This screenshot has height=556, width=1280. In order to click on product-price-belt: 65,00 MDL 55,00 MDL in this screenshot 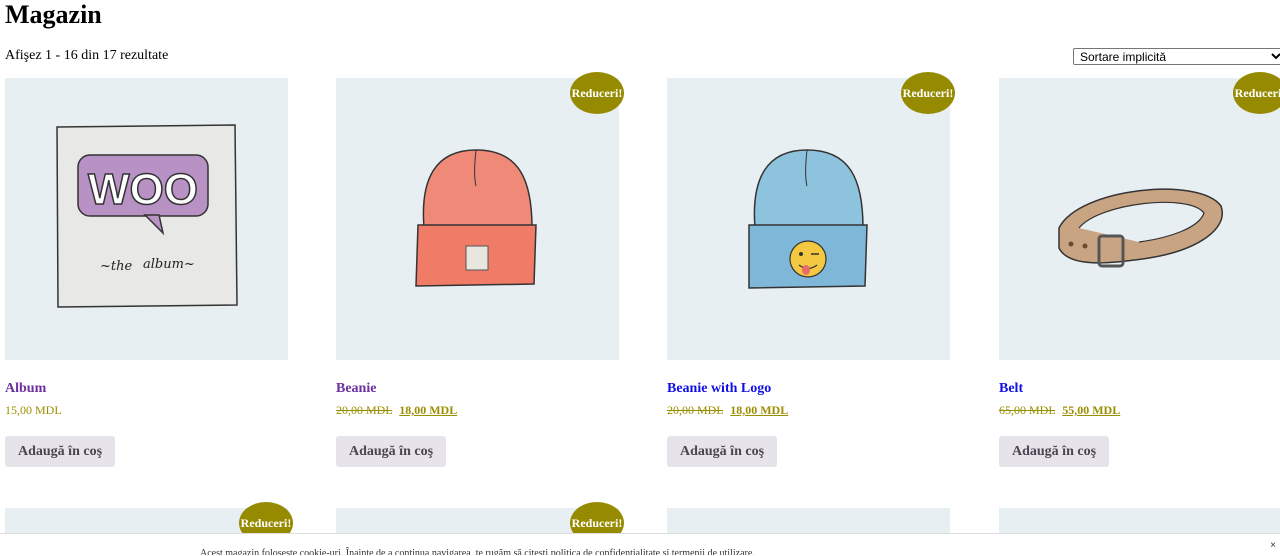, I will do `click(1059, 410)`.